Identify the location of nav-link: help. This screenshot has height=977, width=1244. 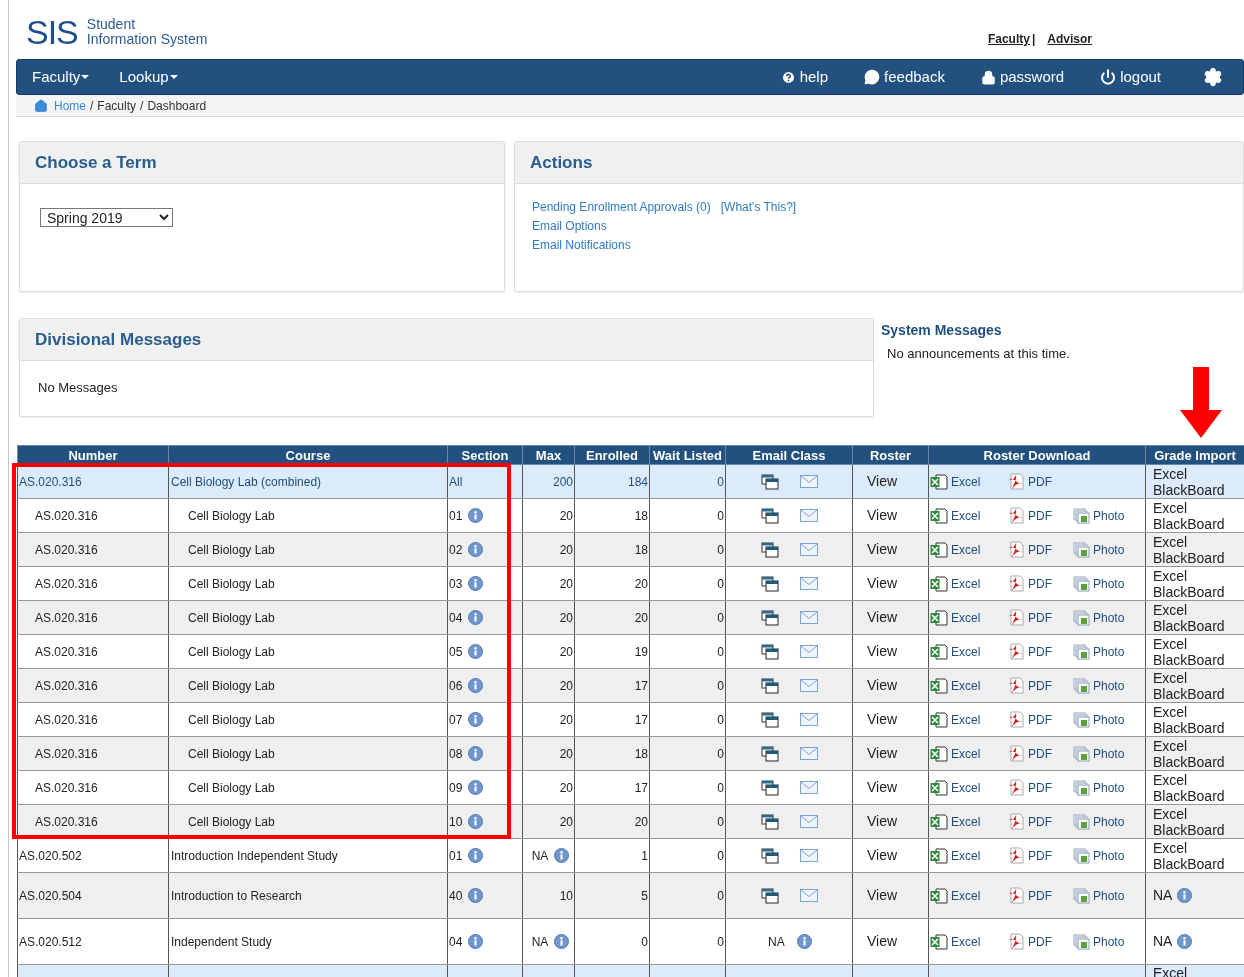
(804, 77).